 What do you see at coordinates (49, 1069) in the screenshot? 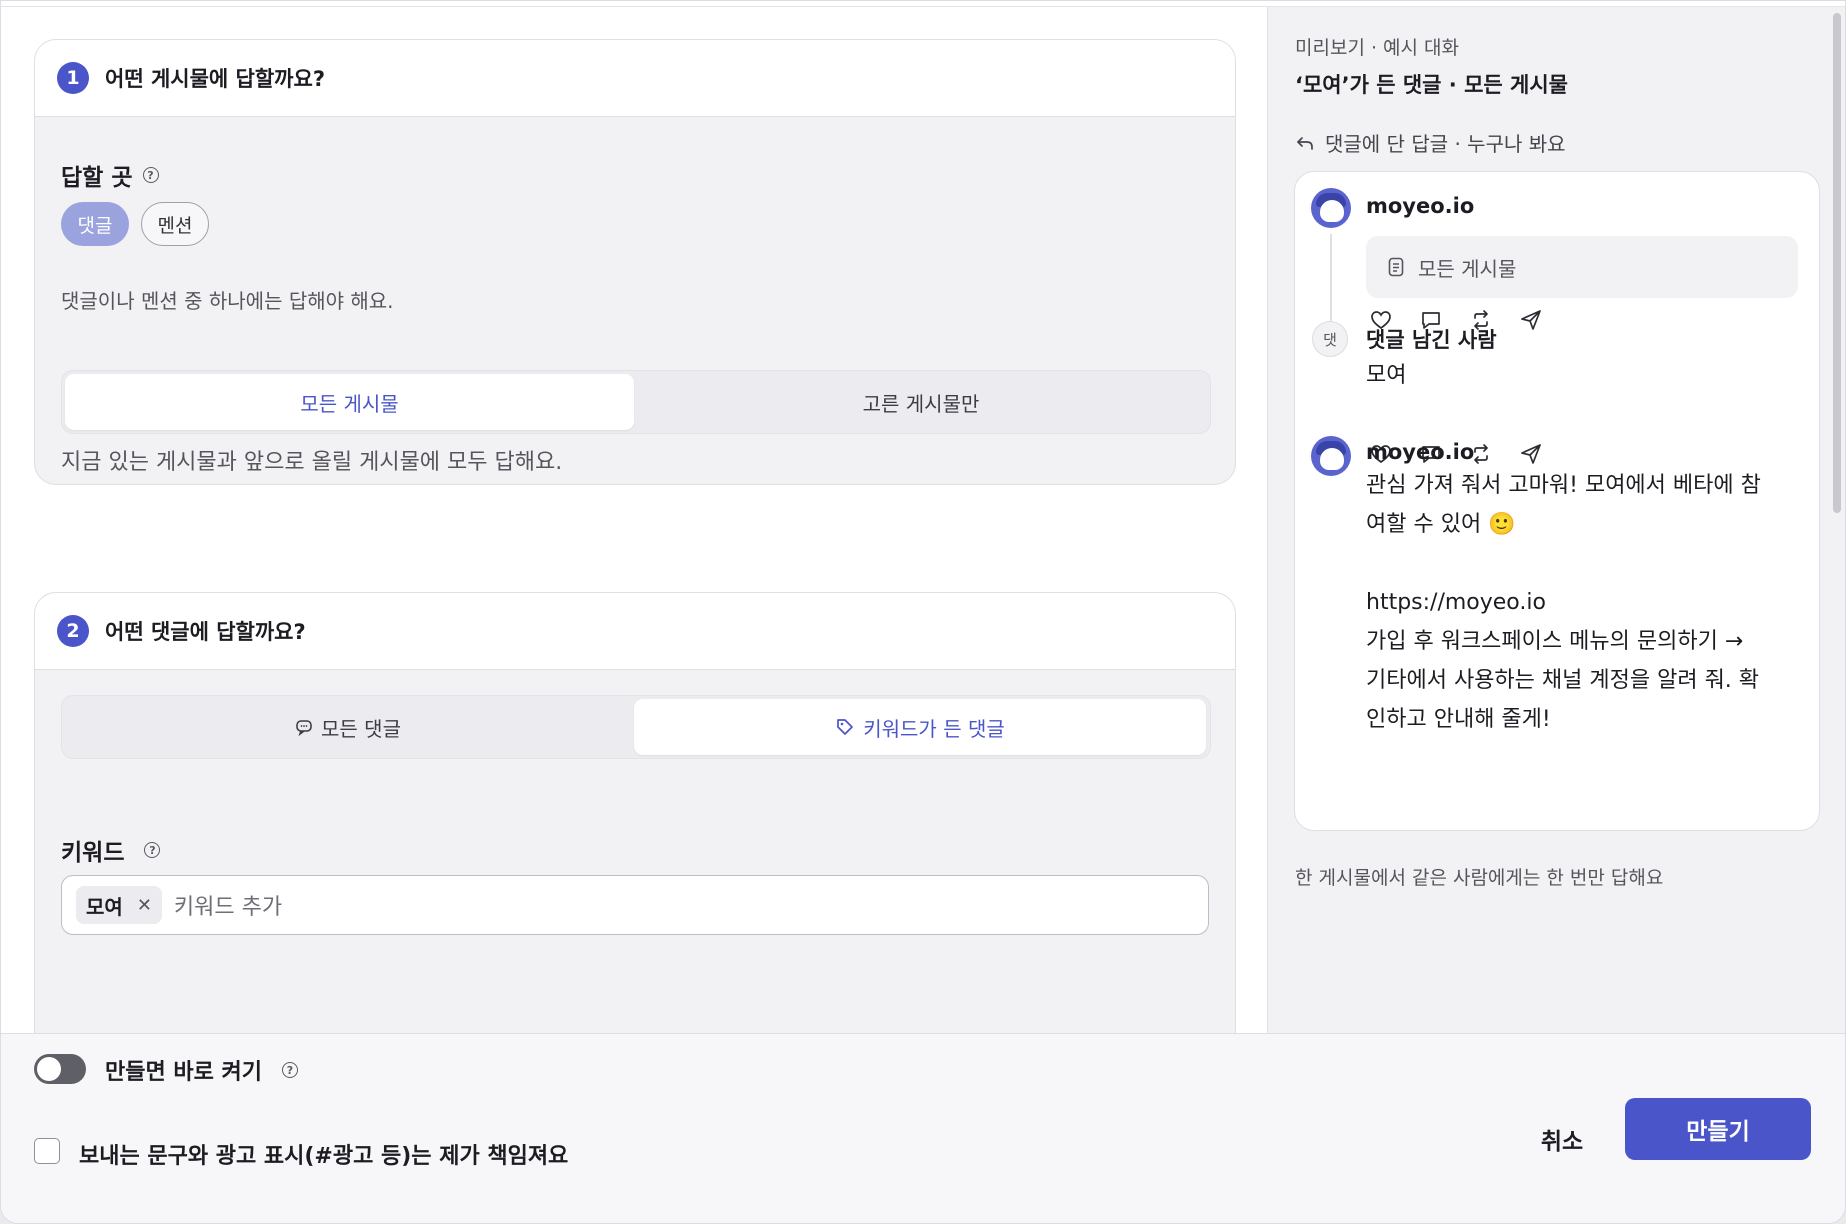
I see `toggle-knob` at bounding box center [49, 1069].